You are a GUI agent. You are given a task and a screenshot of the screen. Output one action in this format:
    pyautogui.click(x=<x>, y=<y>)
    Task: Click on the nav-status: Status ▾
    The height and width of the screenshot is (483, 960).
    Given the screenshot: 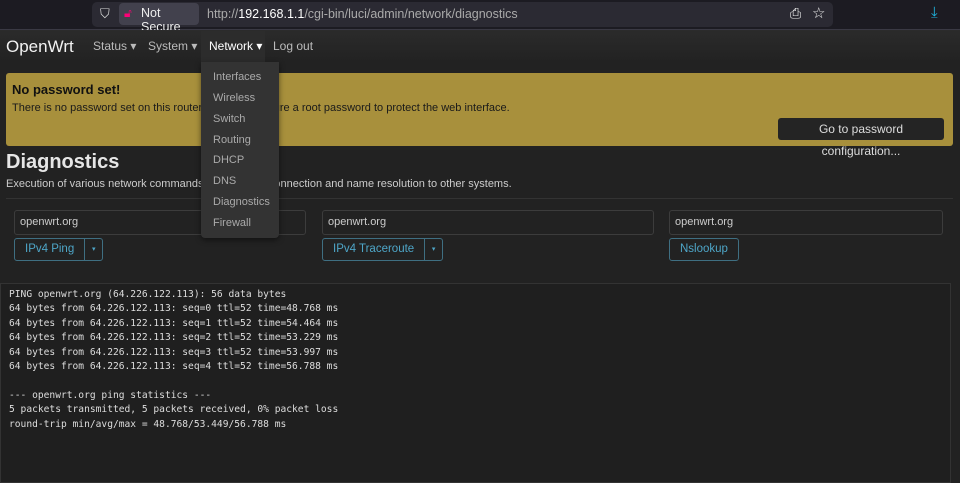 What is the action you would take?
    pyautogui.click(x=114, y=46)
    